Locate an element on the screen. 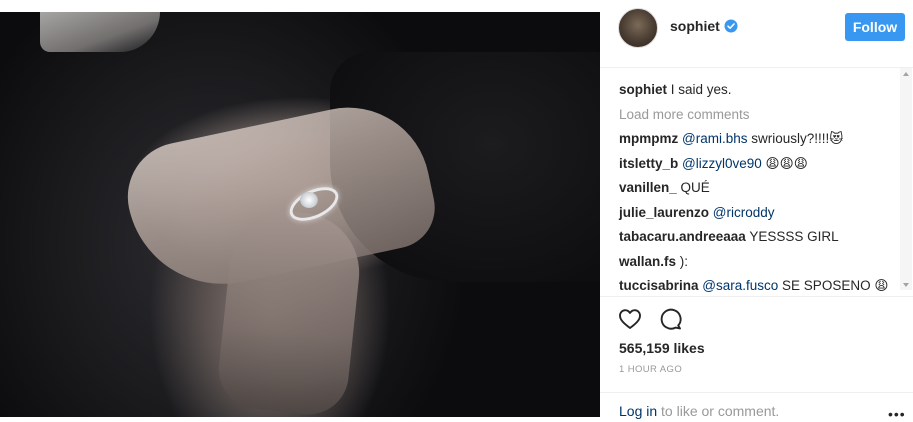 The height and width of the screenshot is (422, 913). header-username: sophiet is located at coordinates (695, 26).